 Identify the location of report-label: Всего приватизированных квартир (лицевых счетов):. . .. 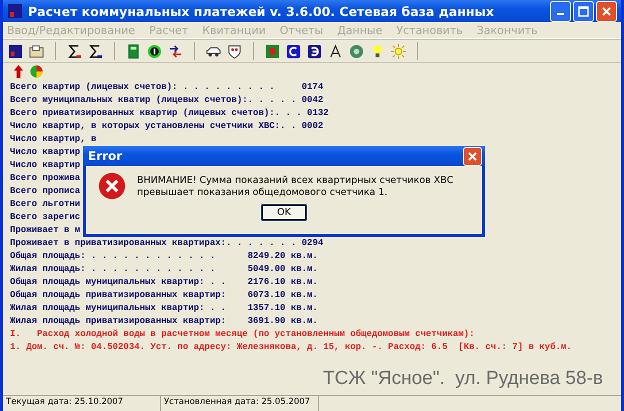
(156, 113).